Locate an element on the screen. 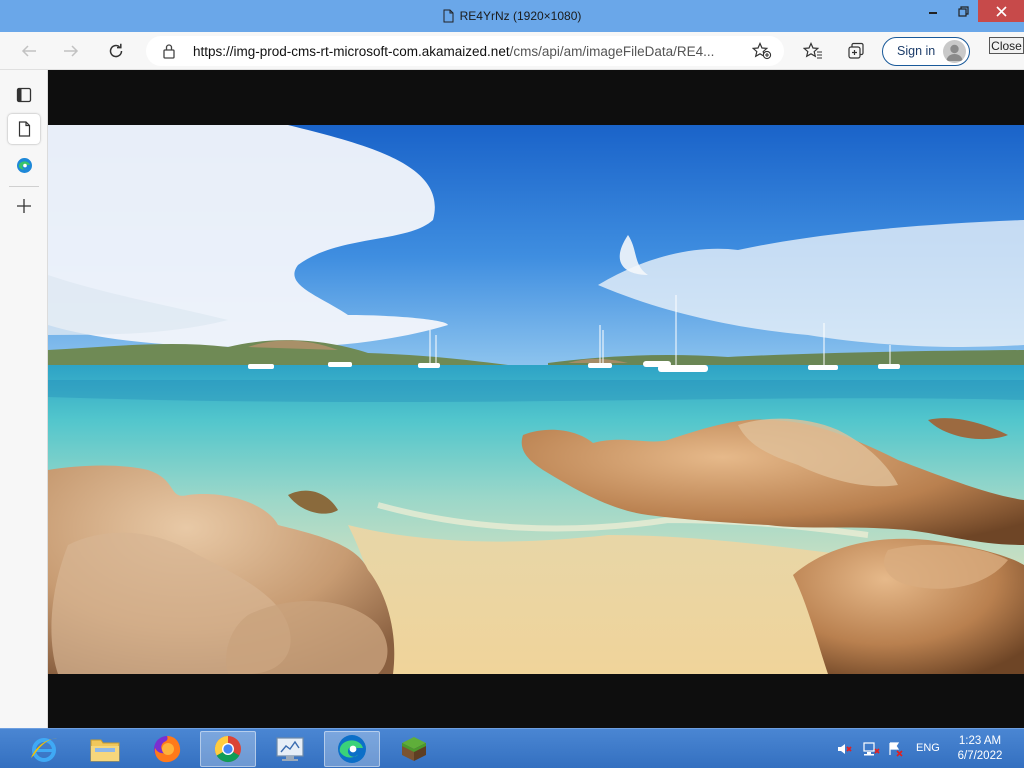  folder-icon is located at coordinates (105, 750).